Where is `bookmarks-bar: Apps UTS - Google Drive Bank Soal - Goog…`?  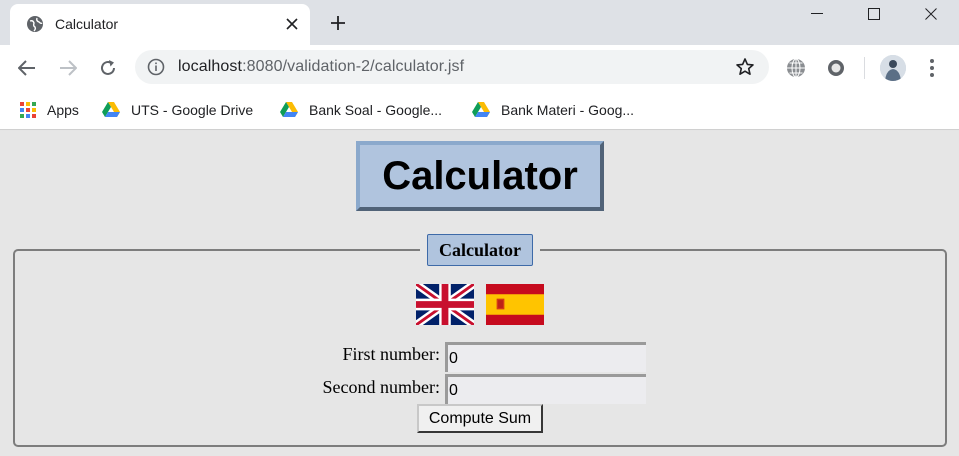
bookmarks-bar: Apps UTS - Google Drive Bank Soal - Goog… is located at coordinates (479, 110).